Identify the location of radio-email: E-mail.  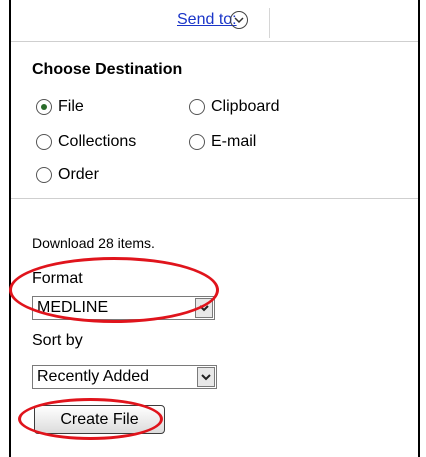
(222, 142).